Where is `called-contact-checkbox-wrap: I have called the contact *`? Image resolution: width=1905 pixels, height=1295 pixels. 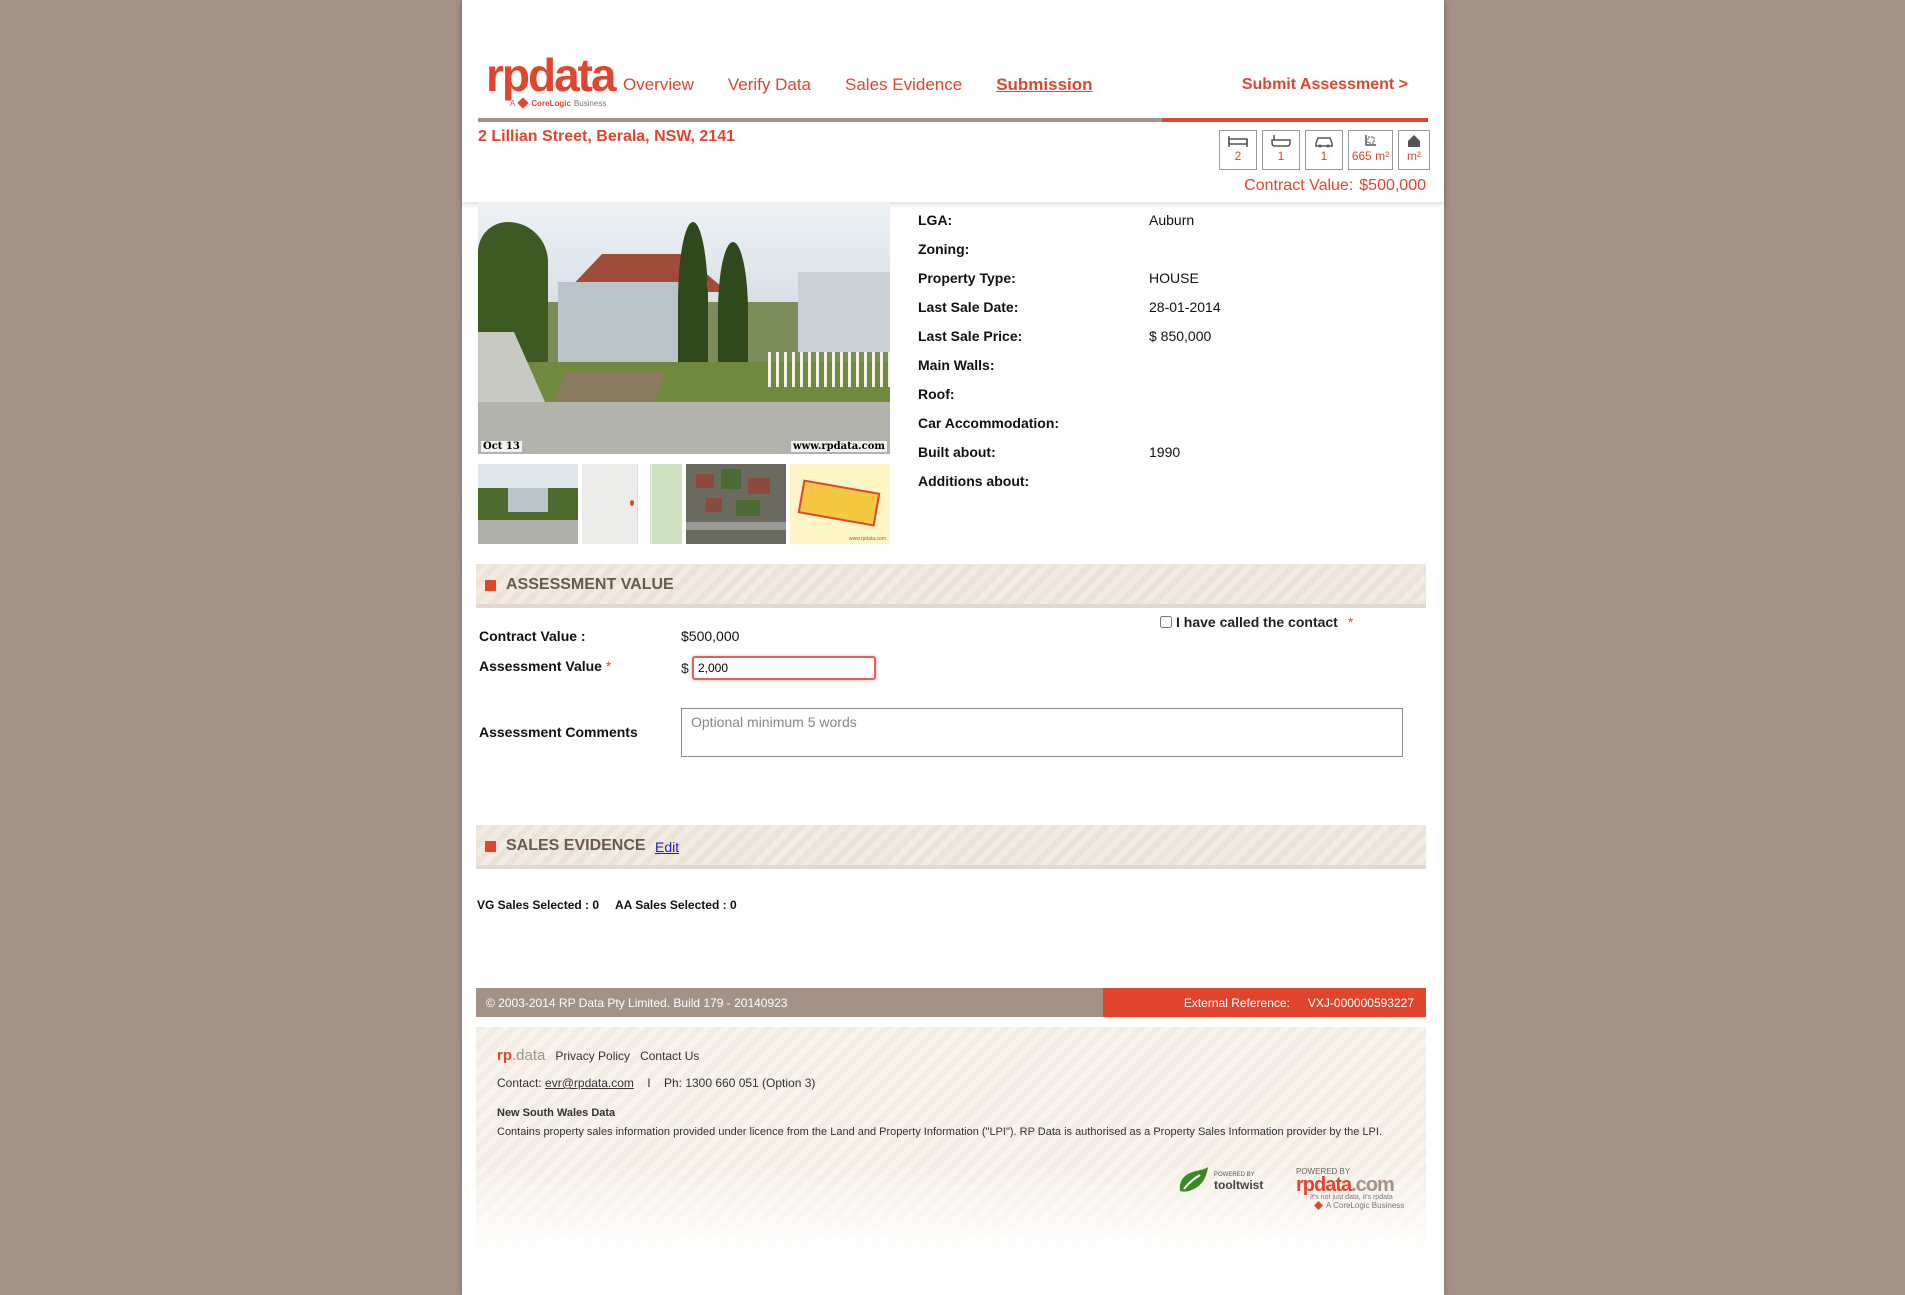 called-contact-checkbox-wrap: I have called the contact * is located at coordinates (1256, 622).